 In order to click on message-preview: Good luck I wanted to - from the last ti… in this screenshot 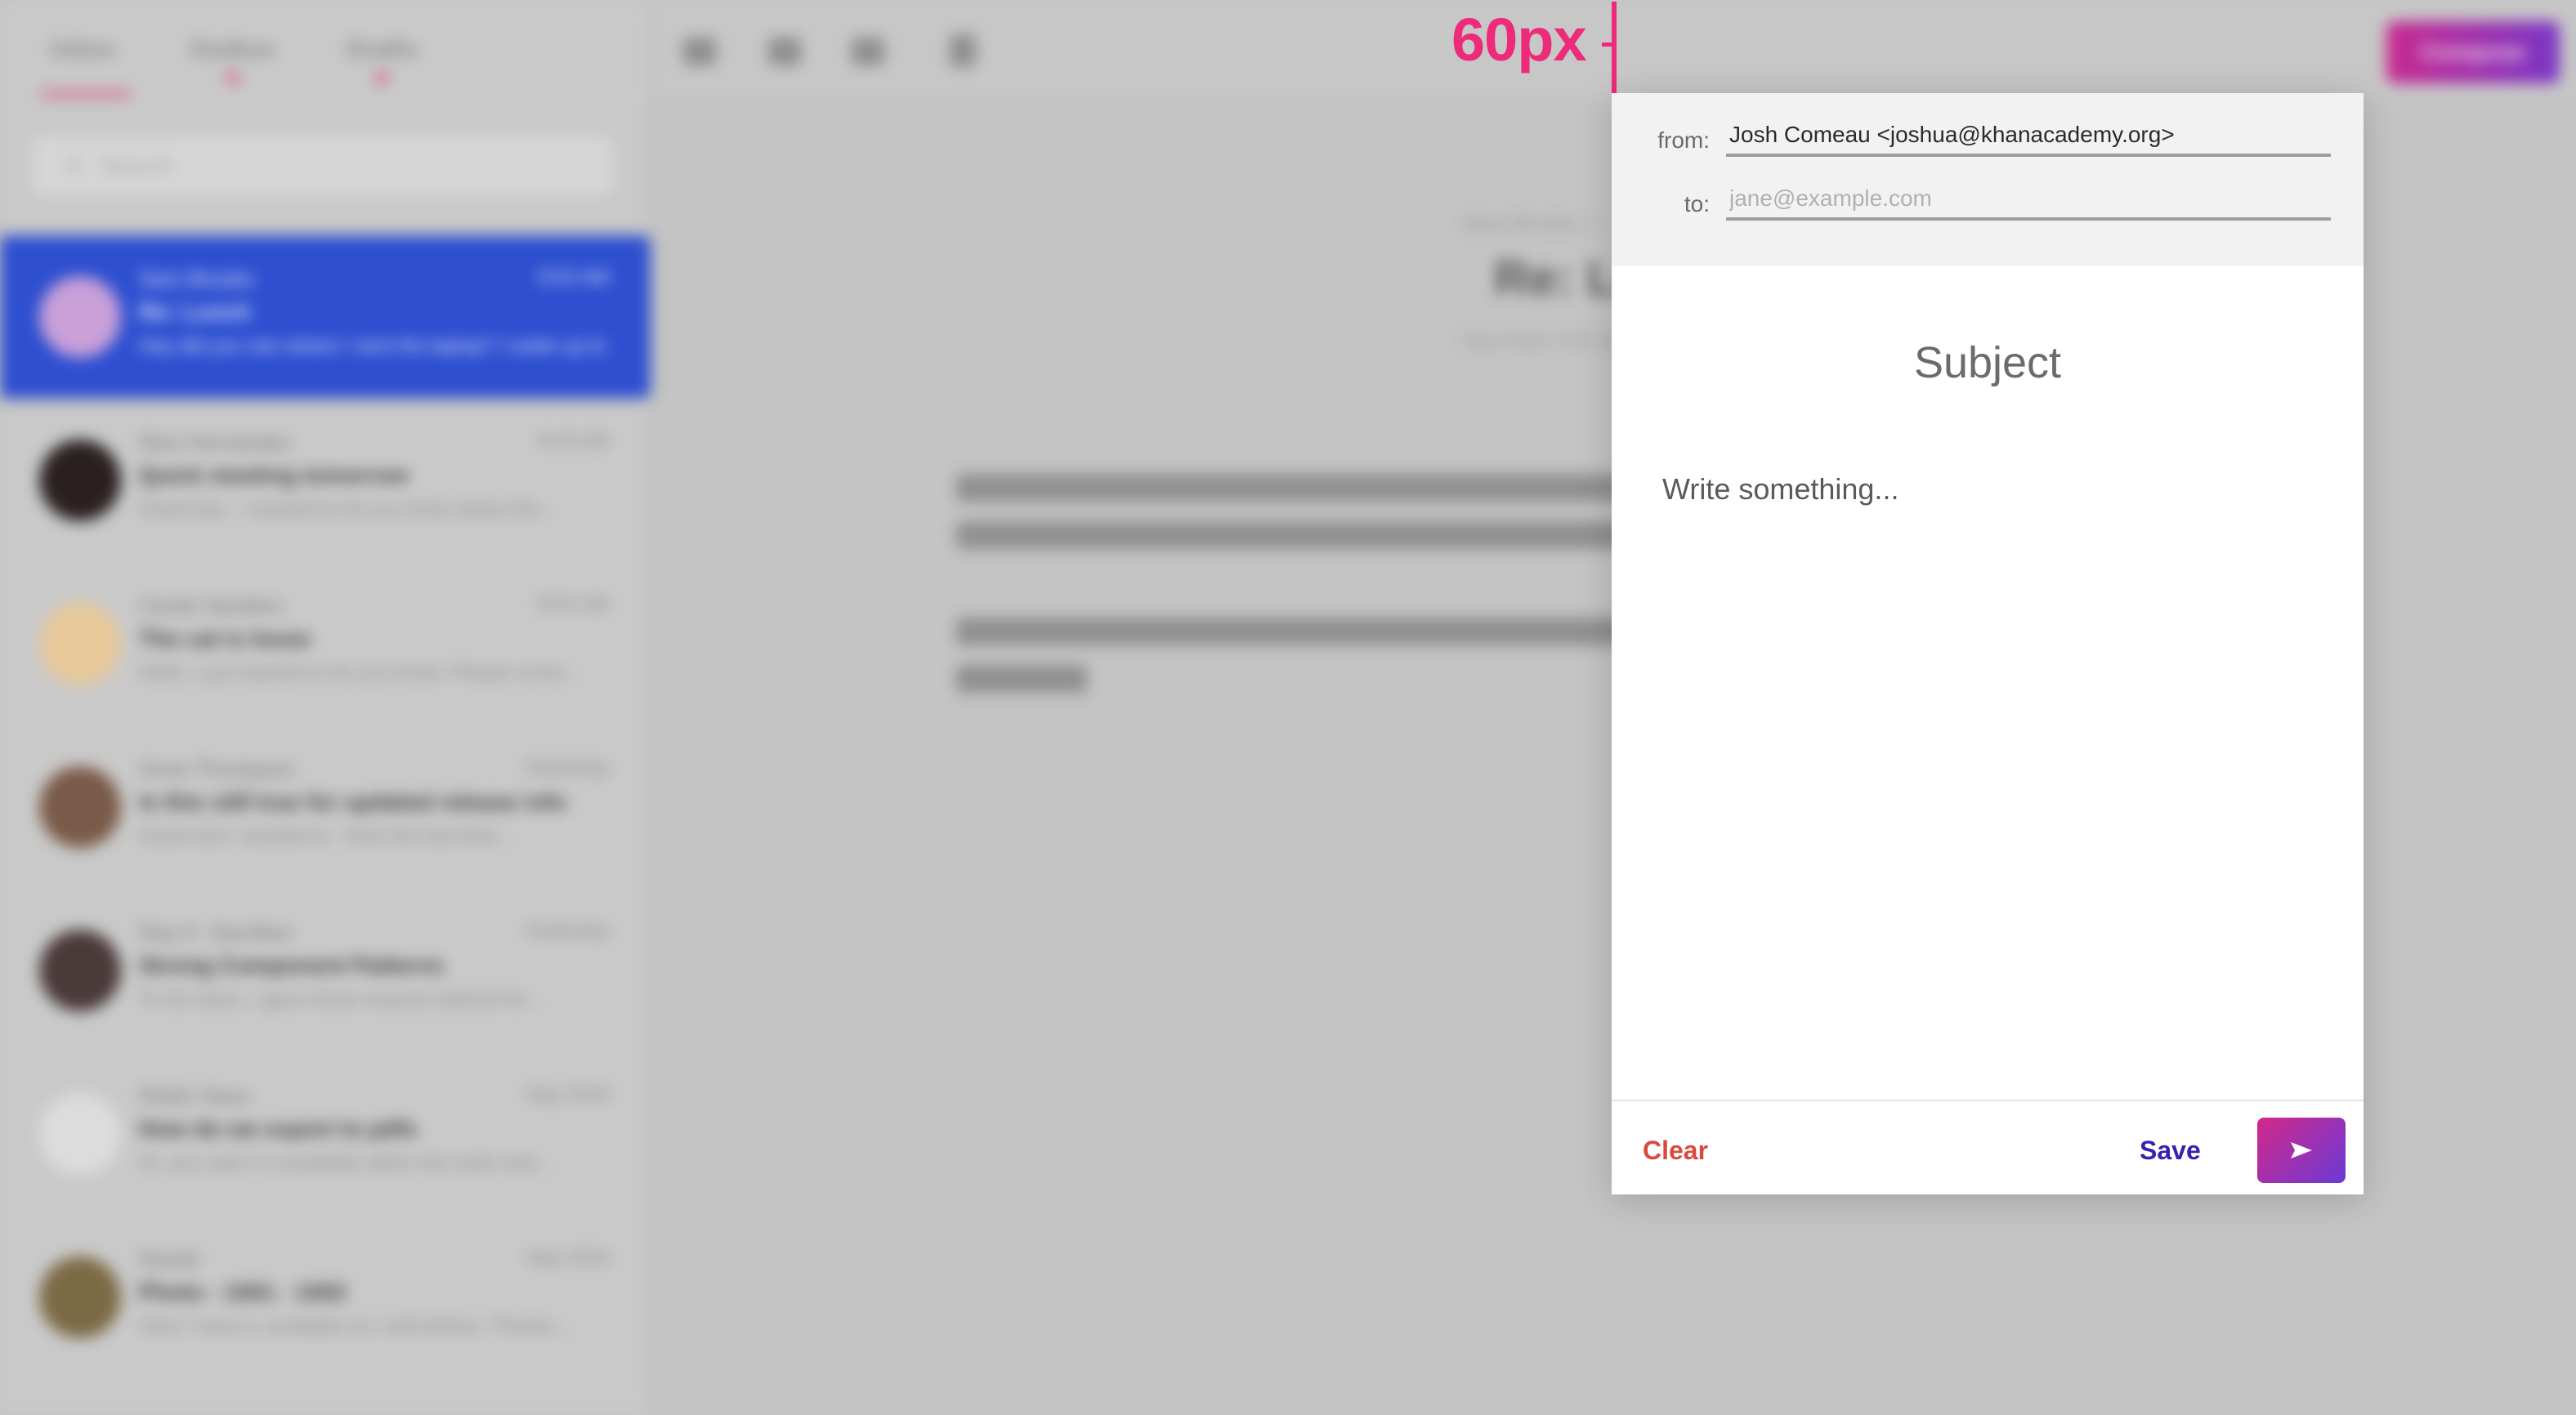, I will do `click(326, 836)`.